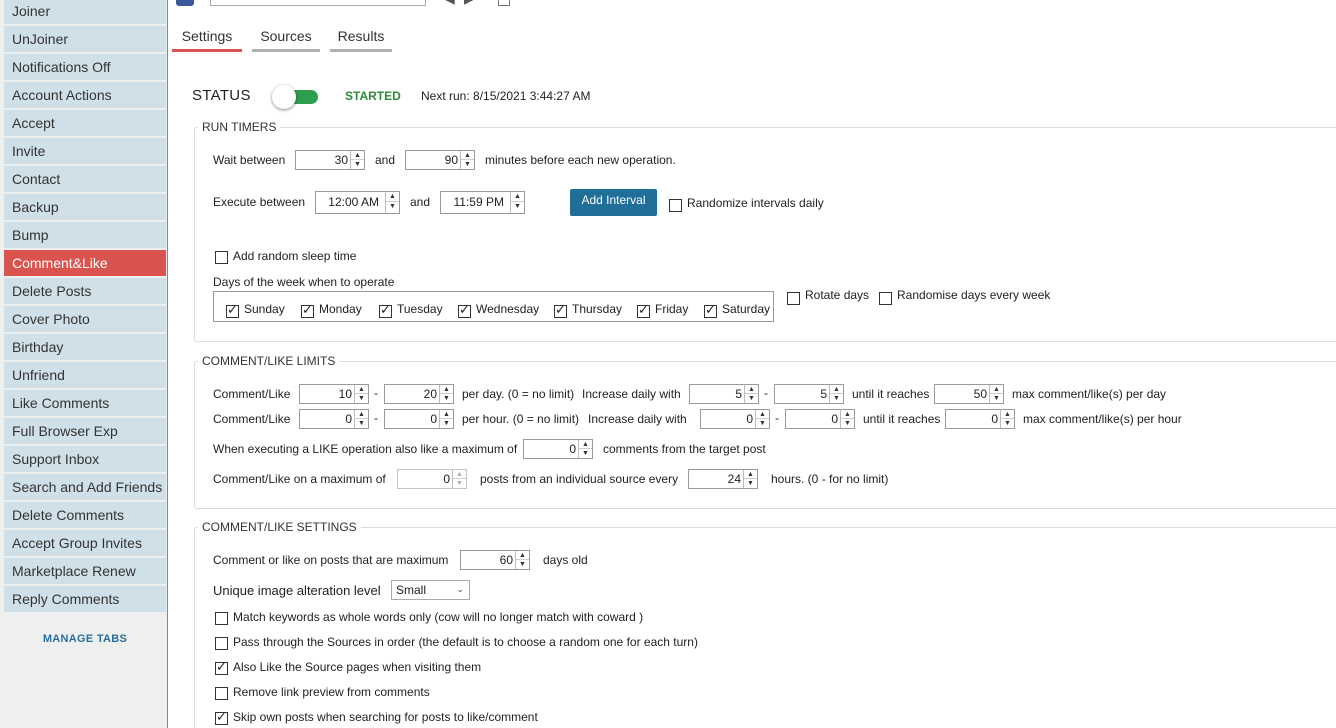 The width and height of the screenshot is (1336, 728). I want to click on day-friday-checkbox, so click(643, 310).